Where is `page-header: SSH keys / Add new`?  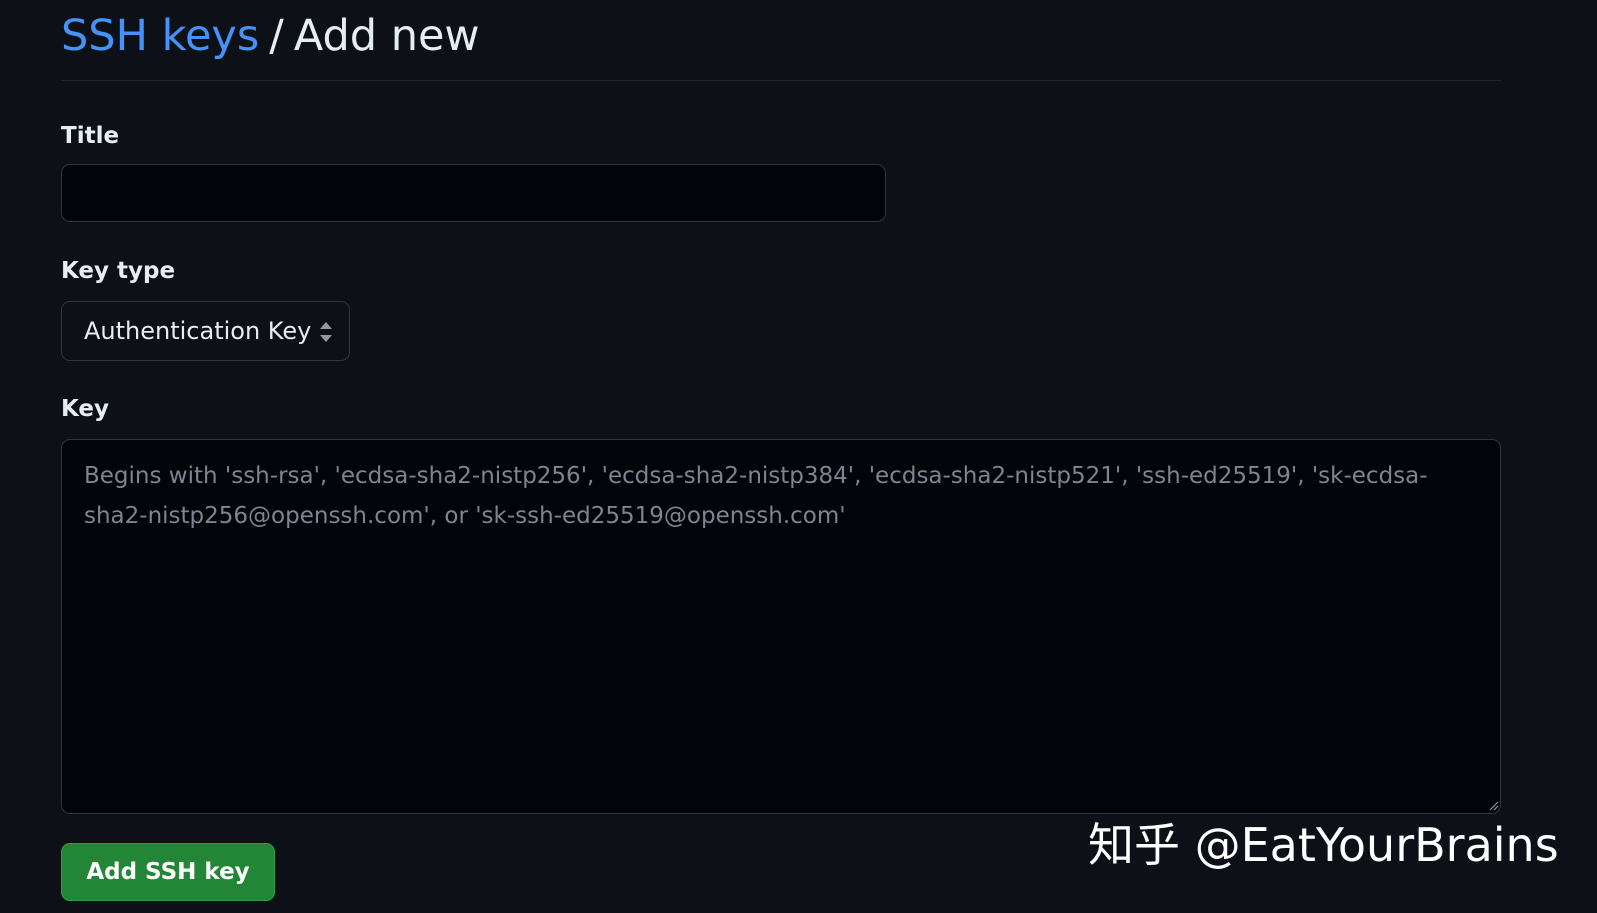
page-header: SSH keys / Add new is located at coordinates (781, 44).